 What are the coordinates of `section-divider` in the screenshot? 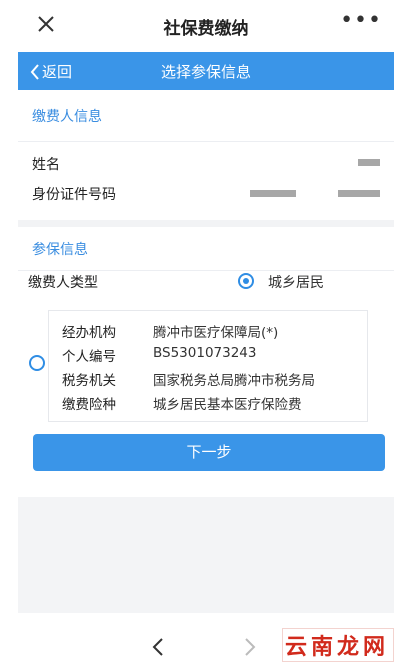 It's located at (206, 223).